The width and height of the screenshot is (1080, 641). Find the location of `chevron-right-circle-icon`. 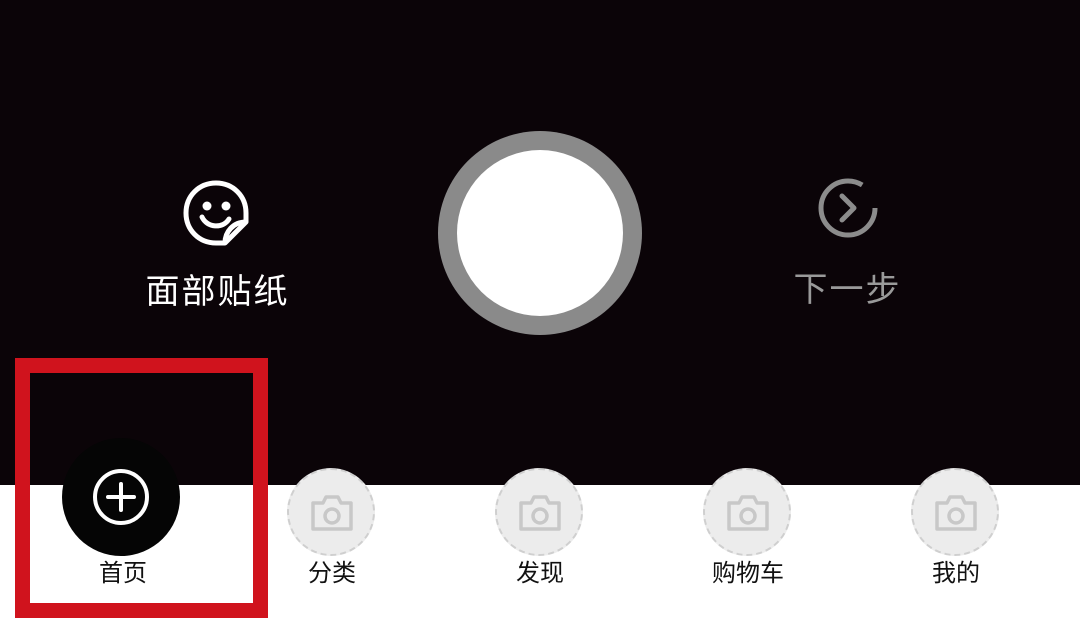

chevron-right-circle-icon is located at coordinates (848, 208).